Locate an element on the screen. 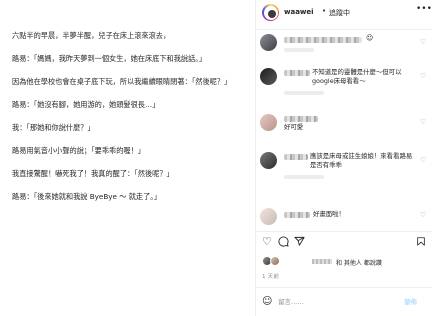 The height and width of the screenshot is (316, 432). story-paragraph: 我直接驚醒！嚇死我了！我真的醒了：「然後呢？」 is located at coordinates (93, 173).